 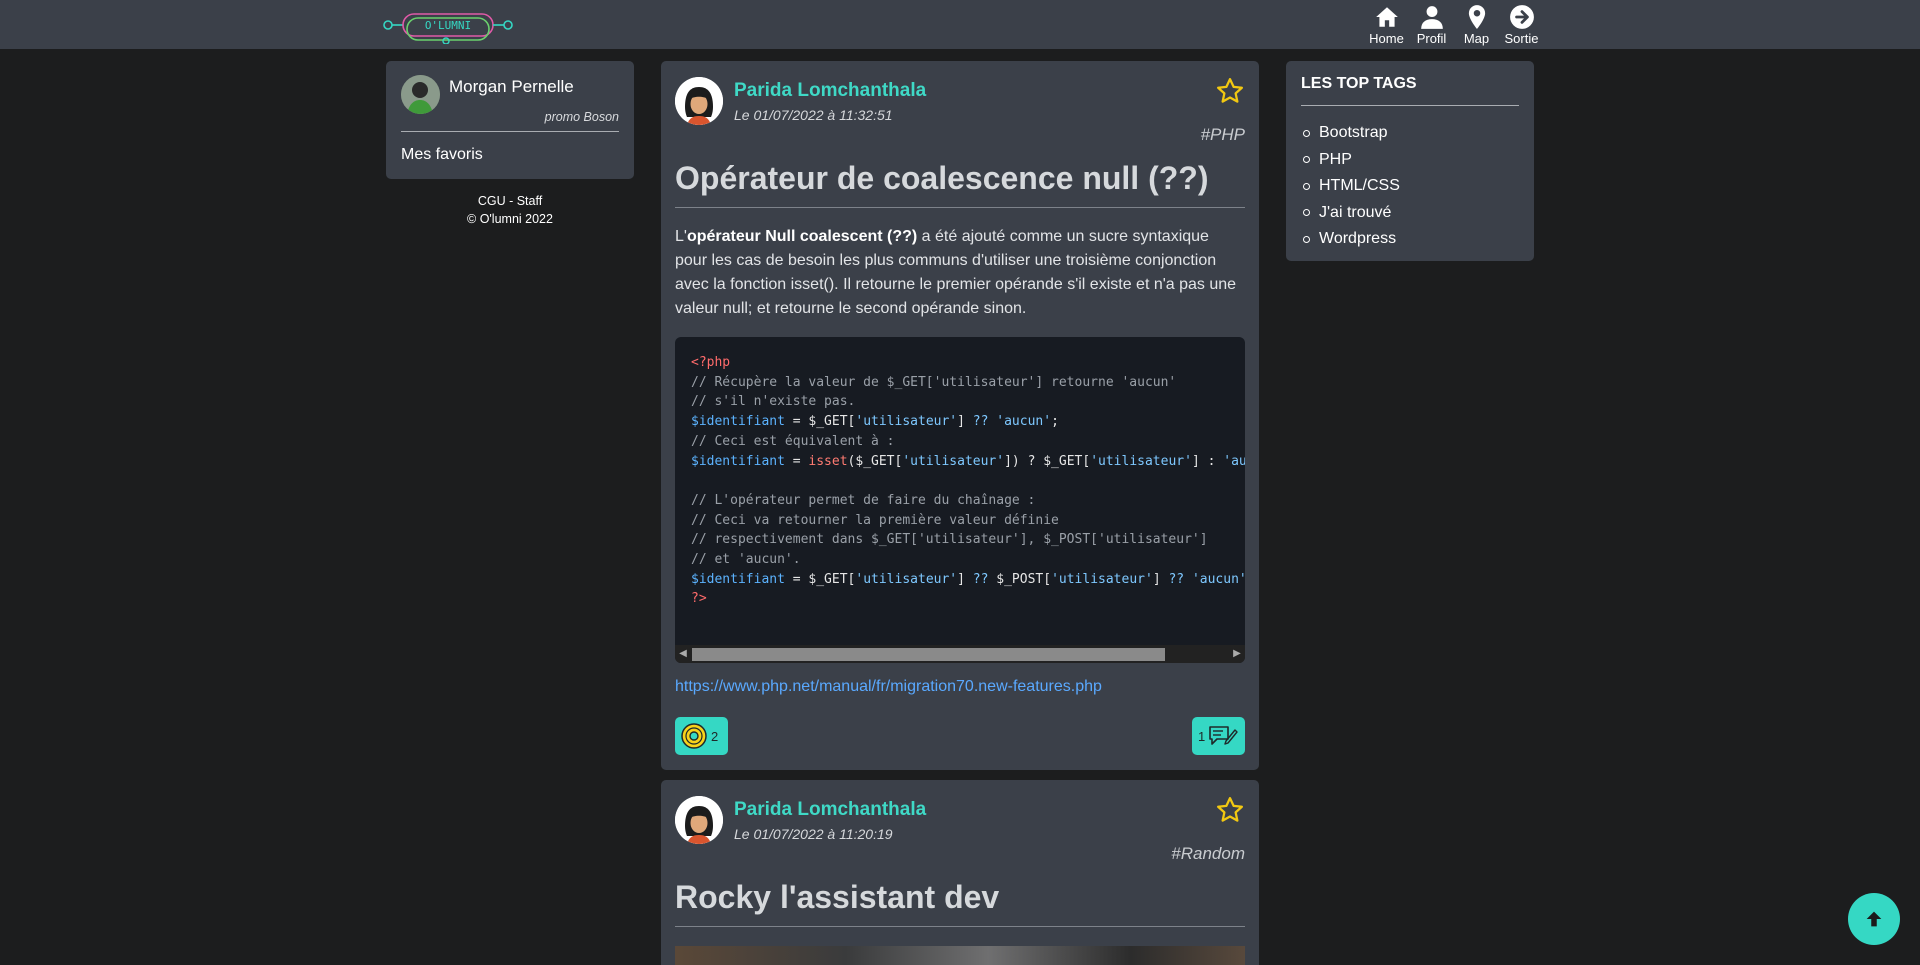 I want to click on top-navbar: O'LUMNI Home Profil Map Sortie, so click(x=960, y=24).